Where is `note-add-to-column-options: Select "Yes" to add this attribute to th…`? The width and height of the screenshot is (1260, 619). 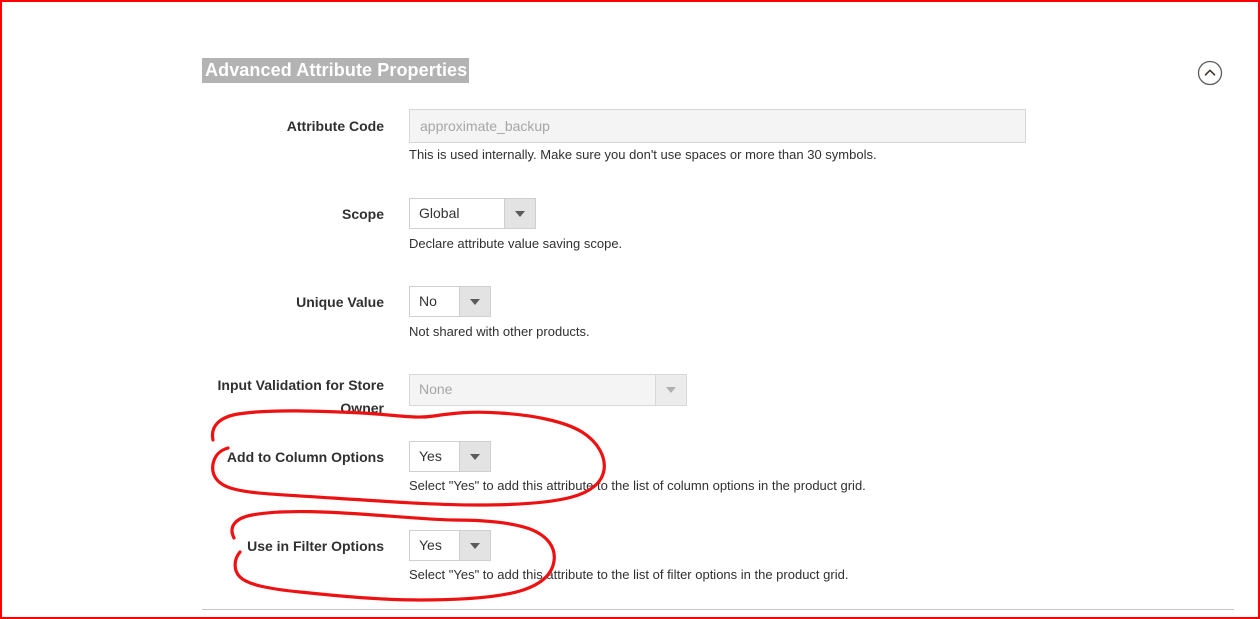 note-add-to-column-options: Select "Yes" to add this attribute to th… is located at coordinates (637, 485).